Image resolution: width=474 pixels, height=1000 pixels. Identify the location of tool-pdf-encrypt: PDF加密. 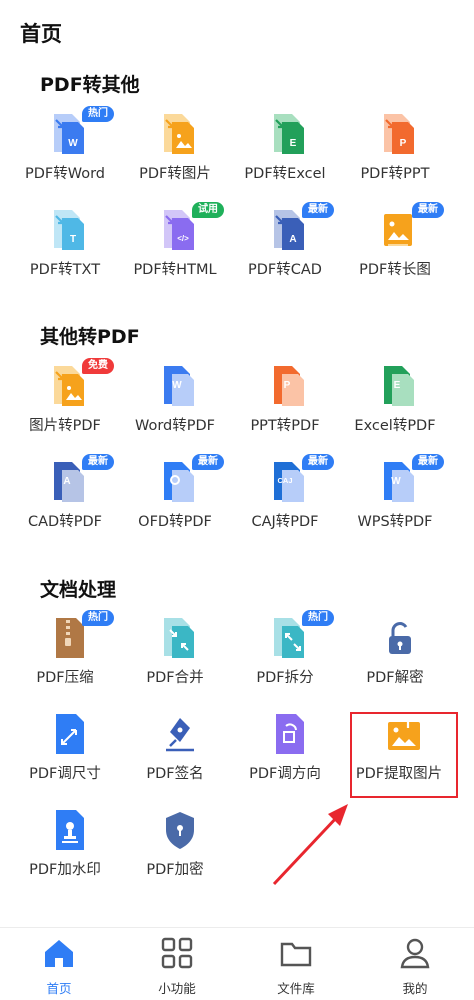
(175, 849).